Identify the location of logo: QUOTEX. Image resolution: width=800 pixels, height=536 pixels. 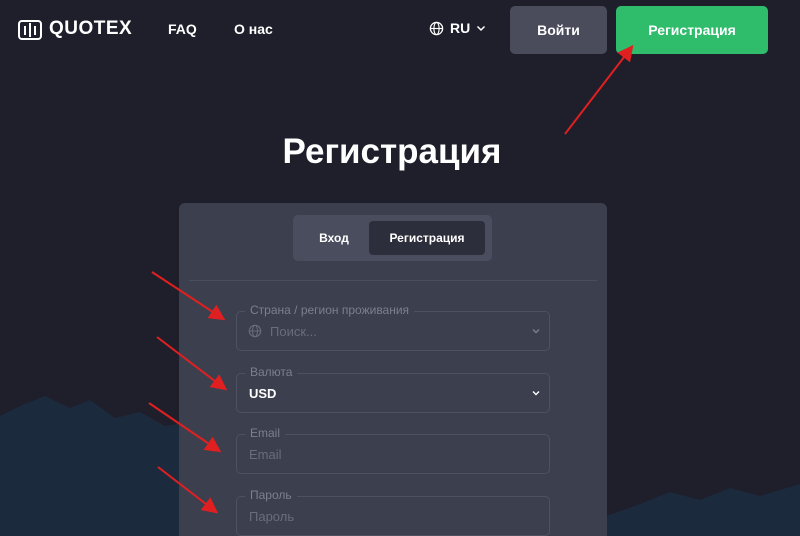
(75, 29).